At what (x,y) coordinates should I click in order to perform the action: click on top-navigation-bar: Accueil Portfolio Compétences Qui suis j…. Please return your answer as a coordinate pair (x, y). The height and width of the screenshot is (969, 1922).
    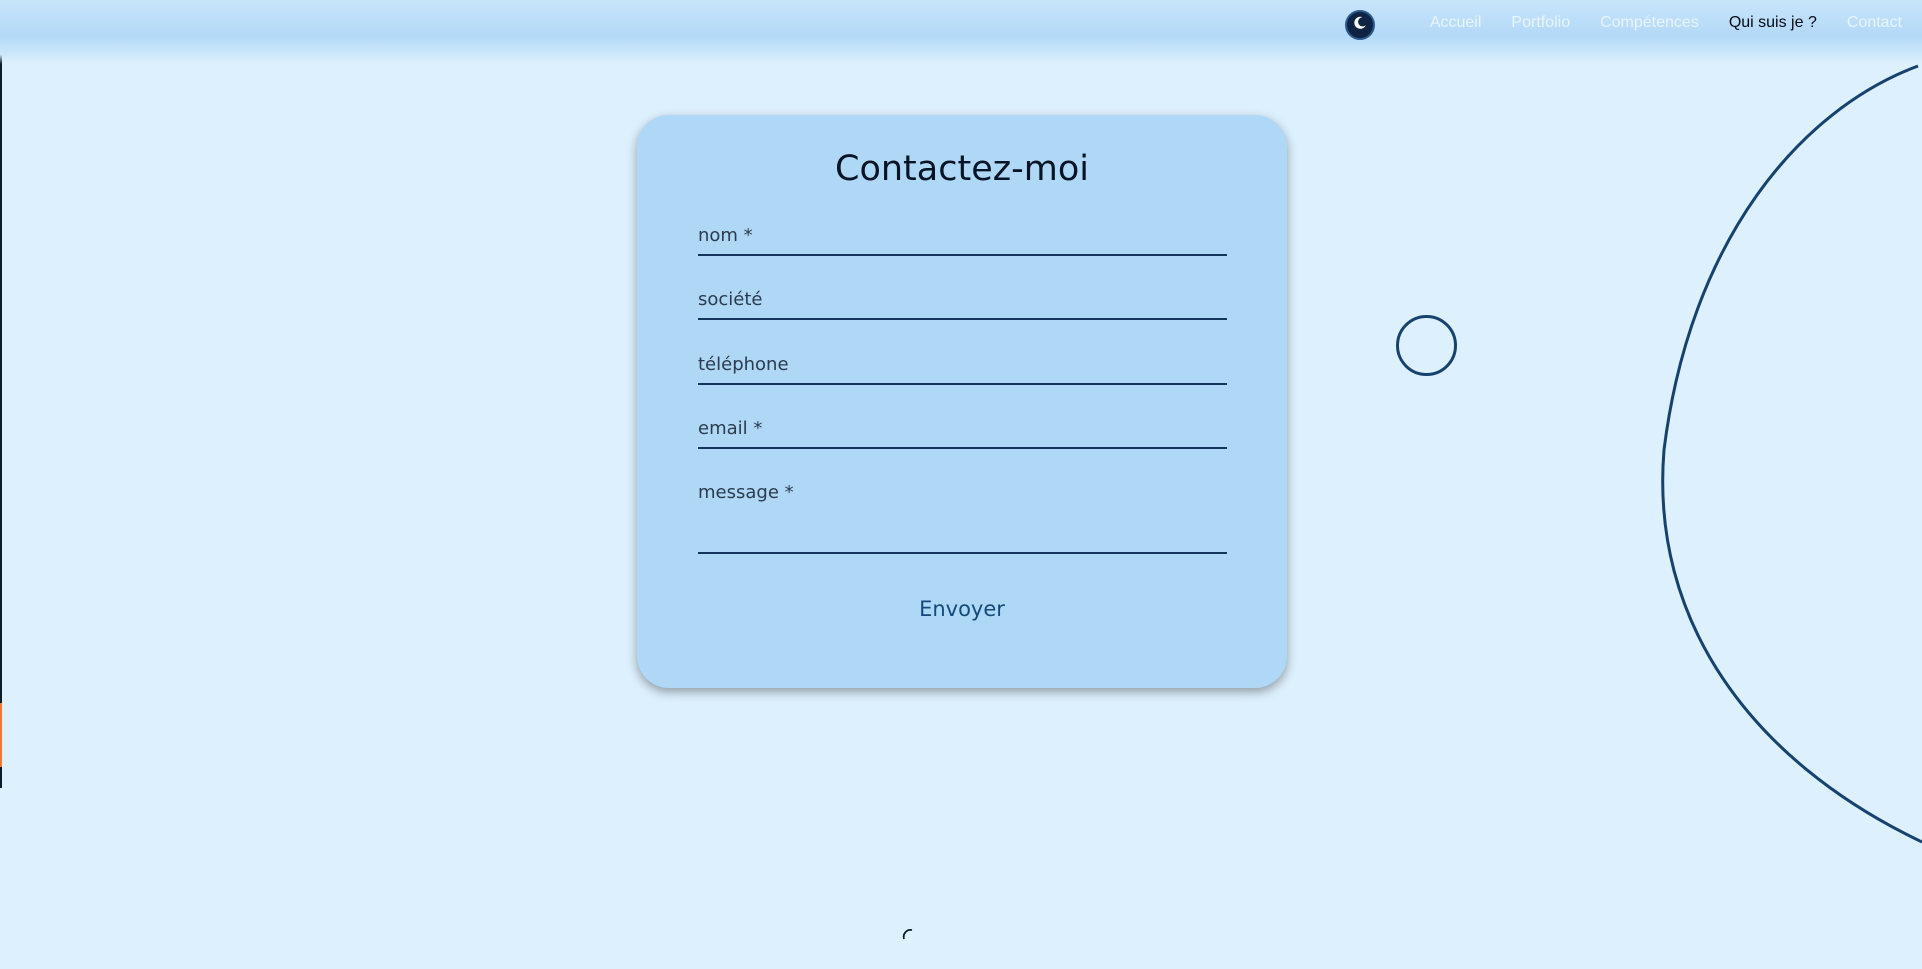
    Looking at the image, I should click on (961, 32).